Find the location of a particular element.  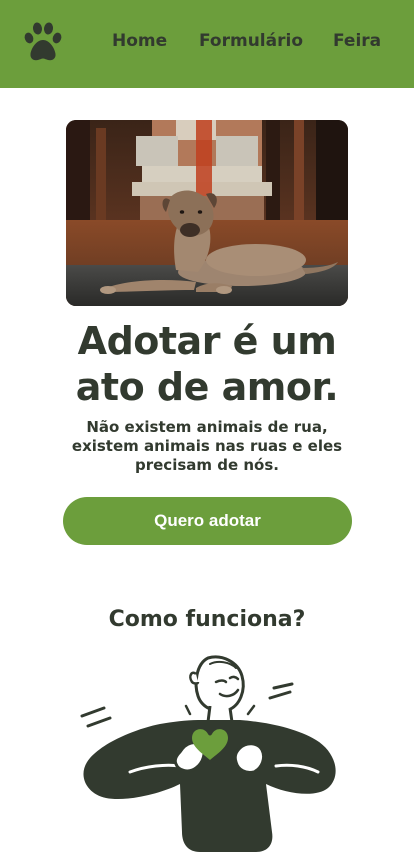

nav-formulario: Formulário is located at coordinates (251, 41).